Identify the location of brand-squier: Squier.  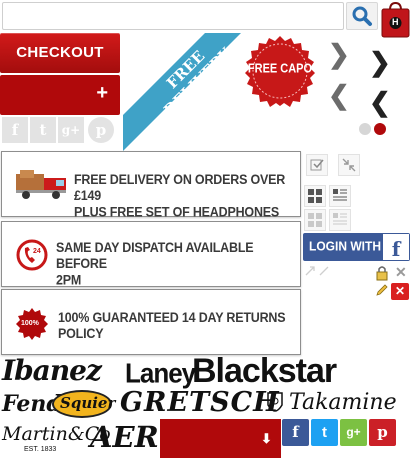
(87, 403).